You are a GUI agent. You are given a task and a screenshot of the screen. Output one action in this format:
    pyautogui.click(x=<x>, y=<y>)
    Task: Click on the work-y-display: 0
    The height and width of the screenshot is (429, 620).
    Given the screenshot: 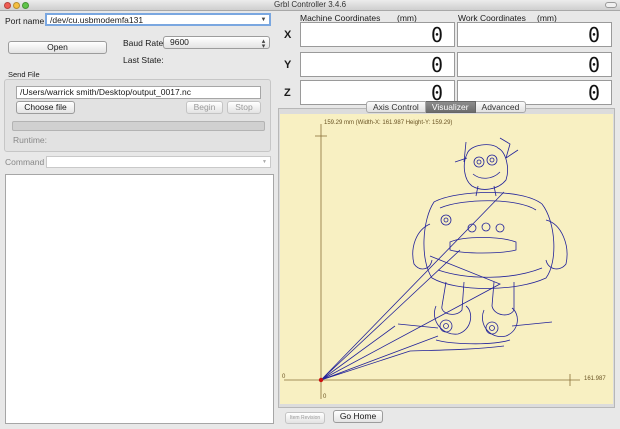 What is the action you would take?
    pyautogui.click(x=534, y=64)
    